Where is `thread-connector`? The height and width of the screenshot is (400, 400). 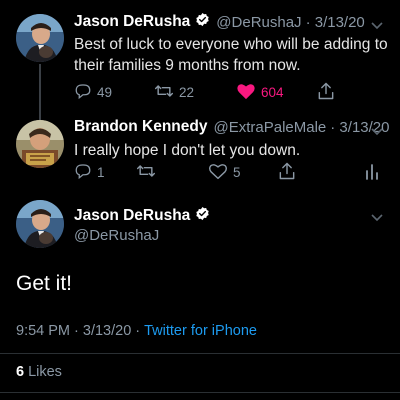 thread-connector is located at coordinates (40, 92).